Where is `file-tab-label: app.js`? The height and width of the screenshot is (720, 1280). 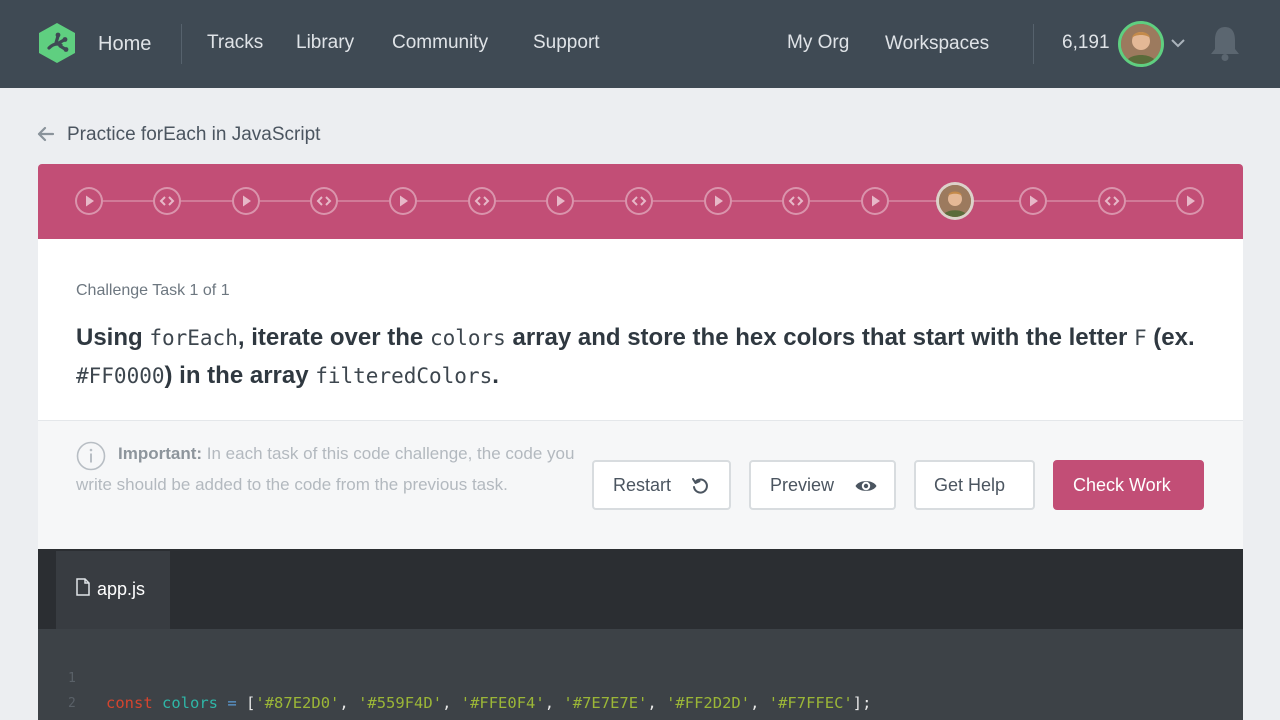 file-tab-label: app.js is located at coordinates (121, 589).